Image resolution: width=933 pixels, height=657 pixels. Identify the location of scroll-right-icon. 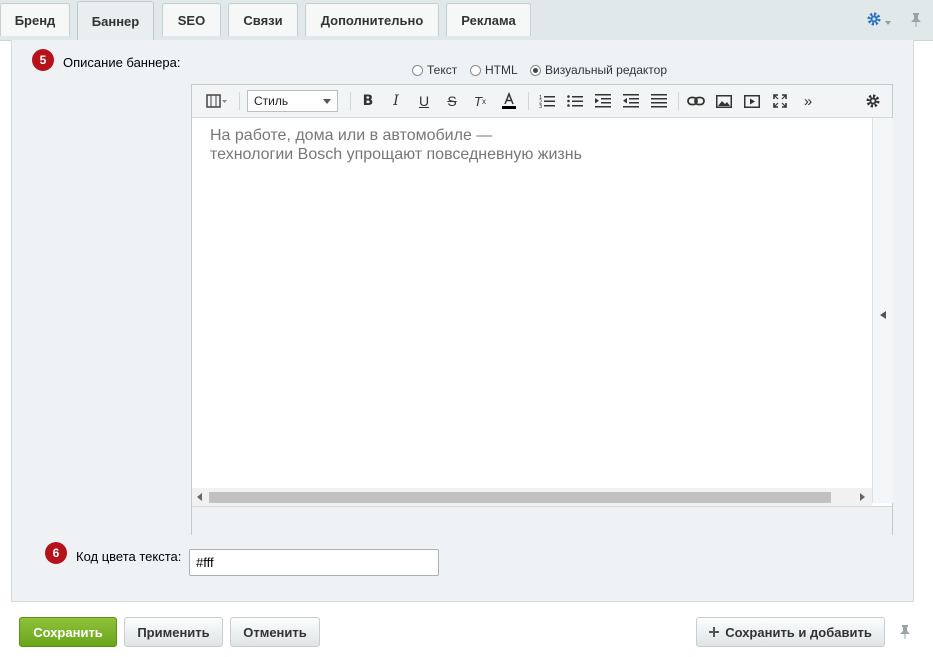
(862, 497).